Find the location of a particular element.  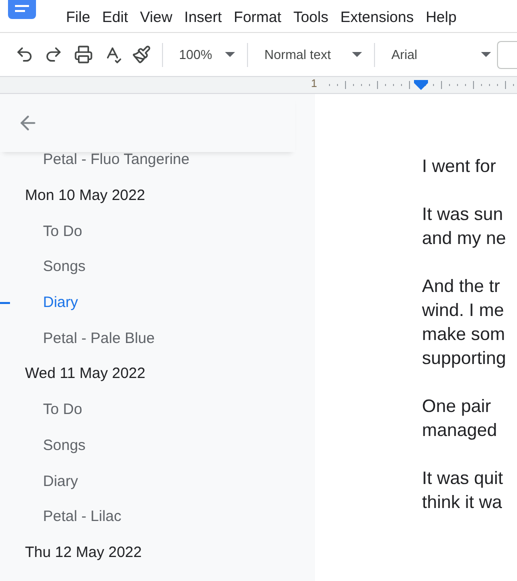

outline-heading: Thu 12 May 2022 is located at coordinates (83, 552).